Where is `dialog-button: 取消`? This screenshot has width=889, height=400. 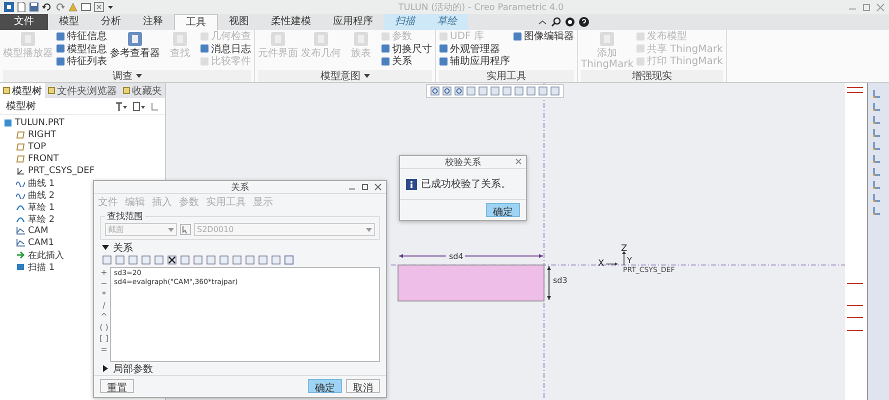 dialog-button: 取消 is located at coordinates (363, 386).